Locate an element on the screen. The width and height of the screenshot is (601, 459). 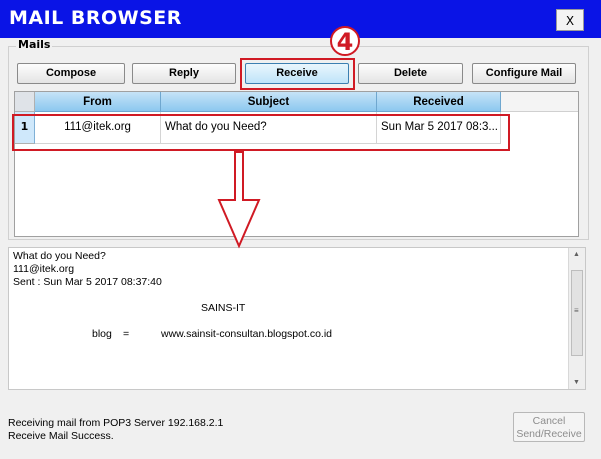
step-number: 4 is located at coordinates (345, 42).